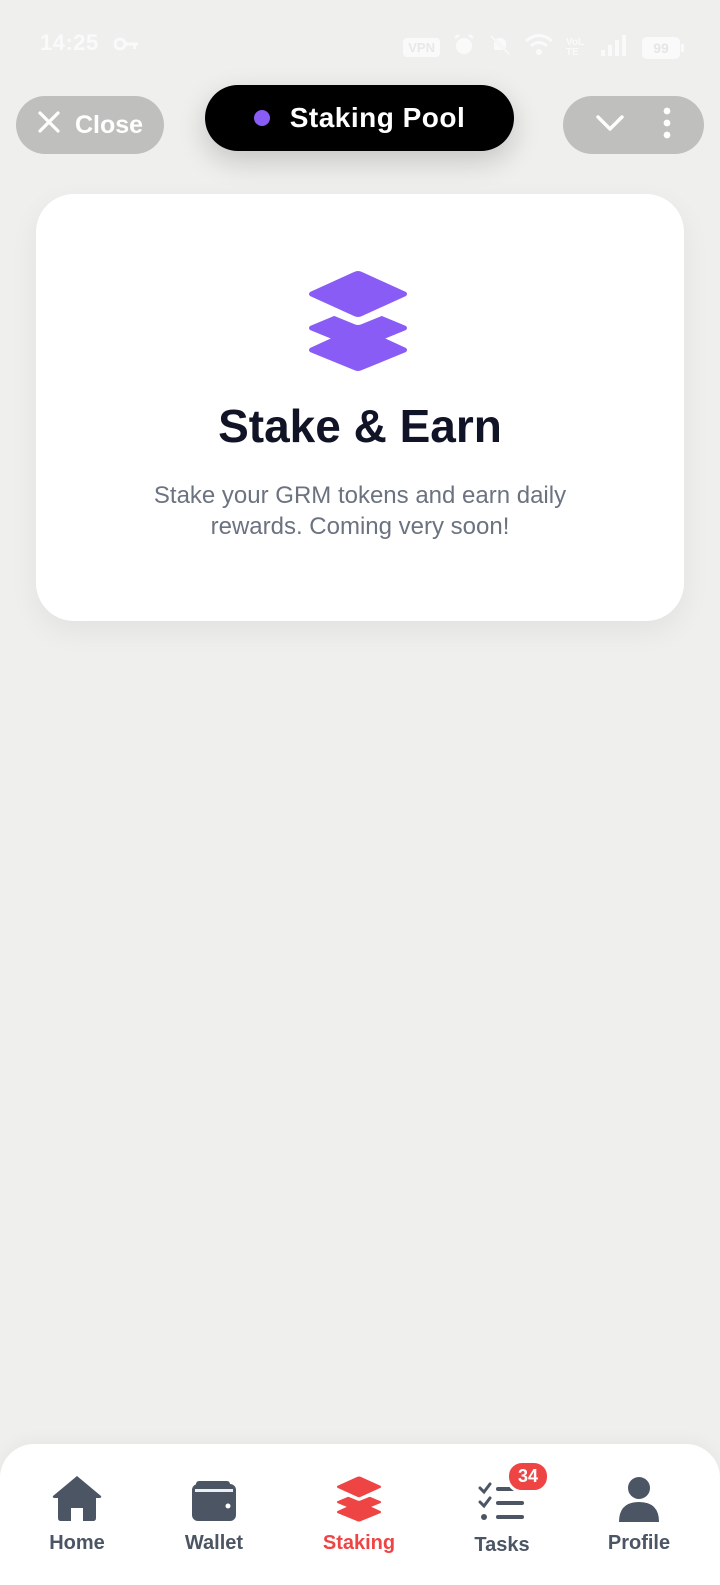  I want to click on close-button: Close, so click(90, 125).